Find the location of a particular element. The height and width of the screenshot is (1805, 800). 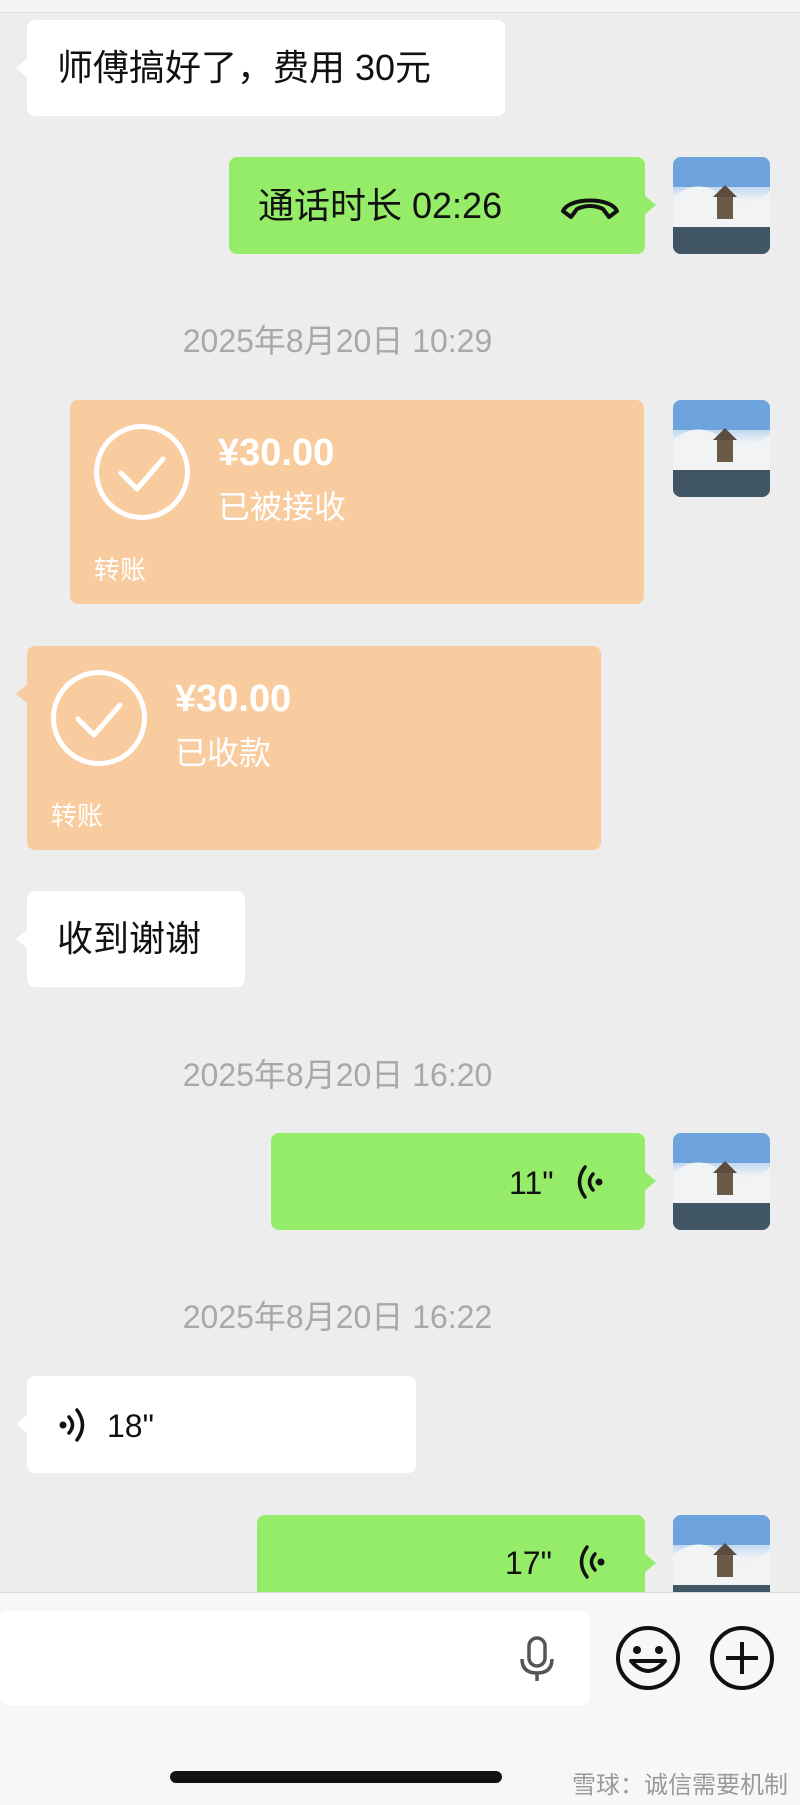

message-text: 师傅搞好了，费用 30元 is located at coordinates (244, 67).